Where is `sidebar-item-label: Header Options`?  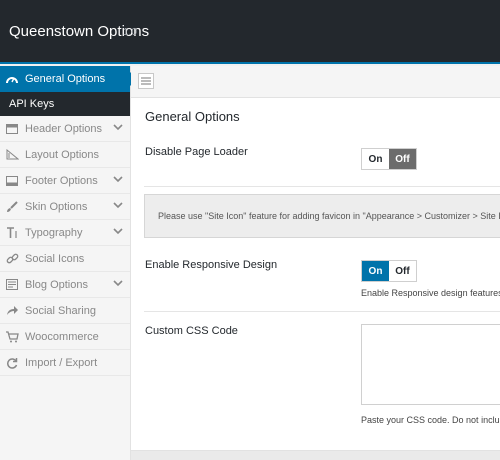 sidebar-item-label: Header Options is located at coordinates (64, 128).